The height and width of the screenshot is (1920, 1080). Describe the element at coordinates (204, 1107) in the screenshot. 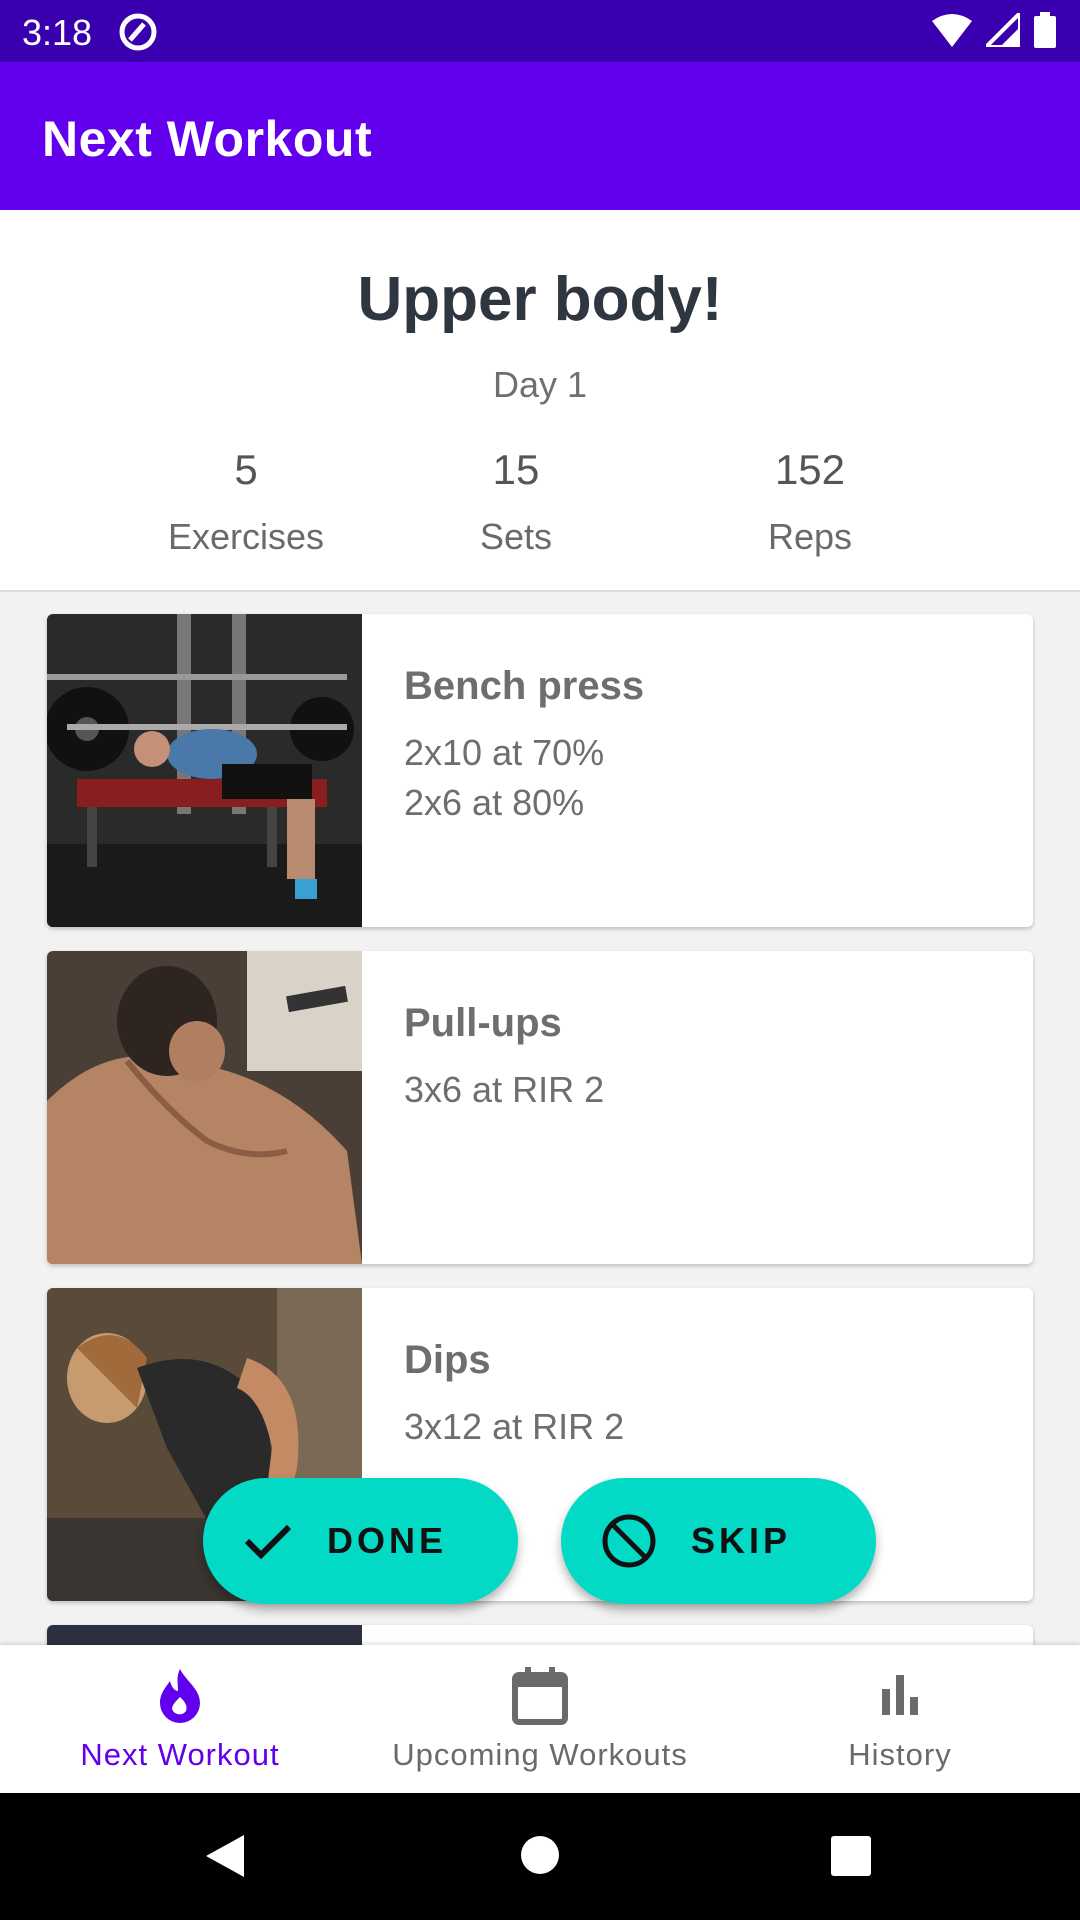

I see `pull-ups-photo` at that location.